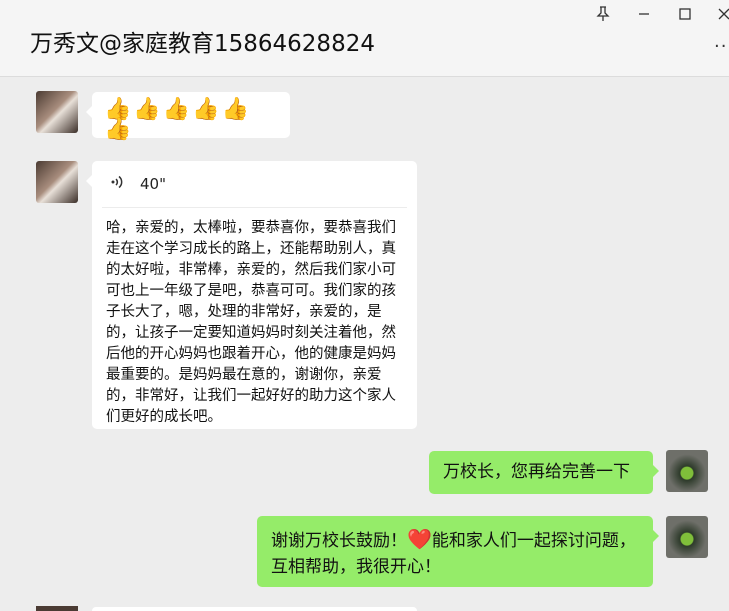  What do you see at coordinates (453, 552) in the screenshot?
I see `message-text: 谢谢万校长鼓励！❤️能和家人们一起探讨问题，互相帮助，我很开心！` at bounding box center [453, 552].